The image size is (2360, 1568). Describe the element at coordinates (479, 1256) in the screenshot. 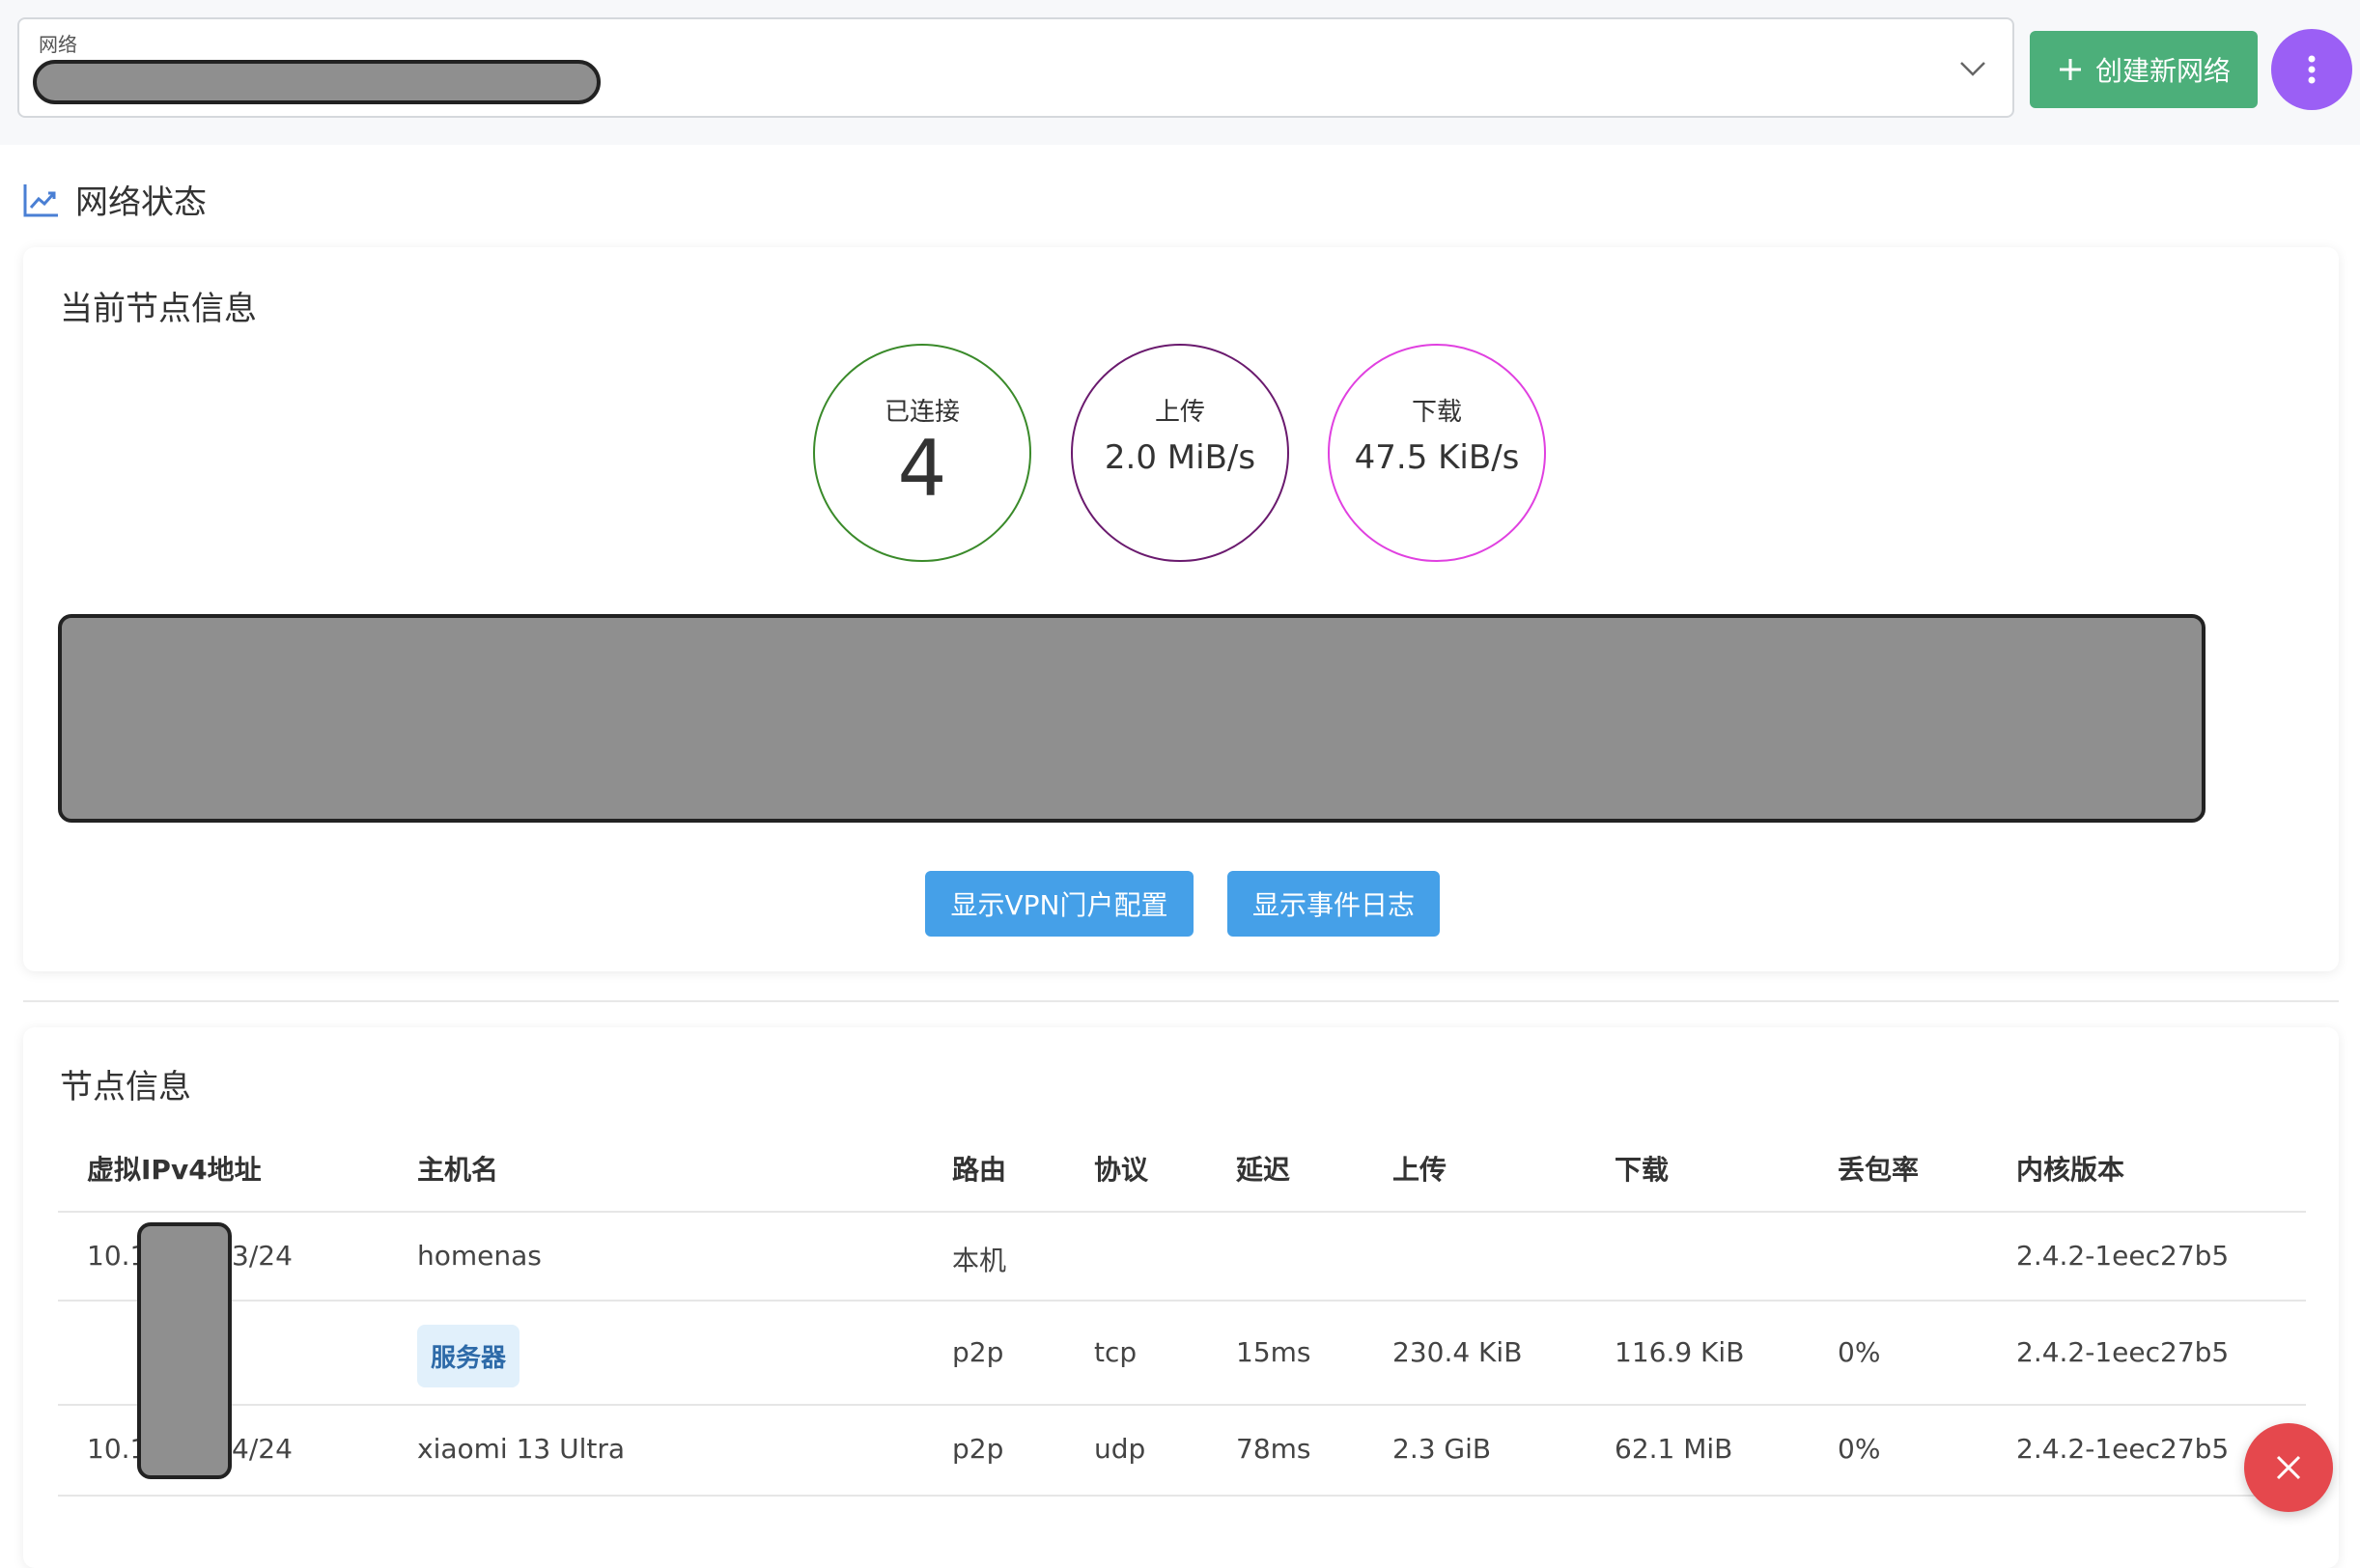

I see `hostname: homenas` at that location.